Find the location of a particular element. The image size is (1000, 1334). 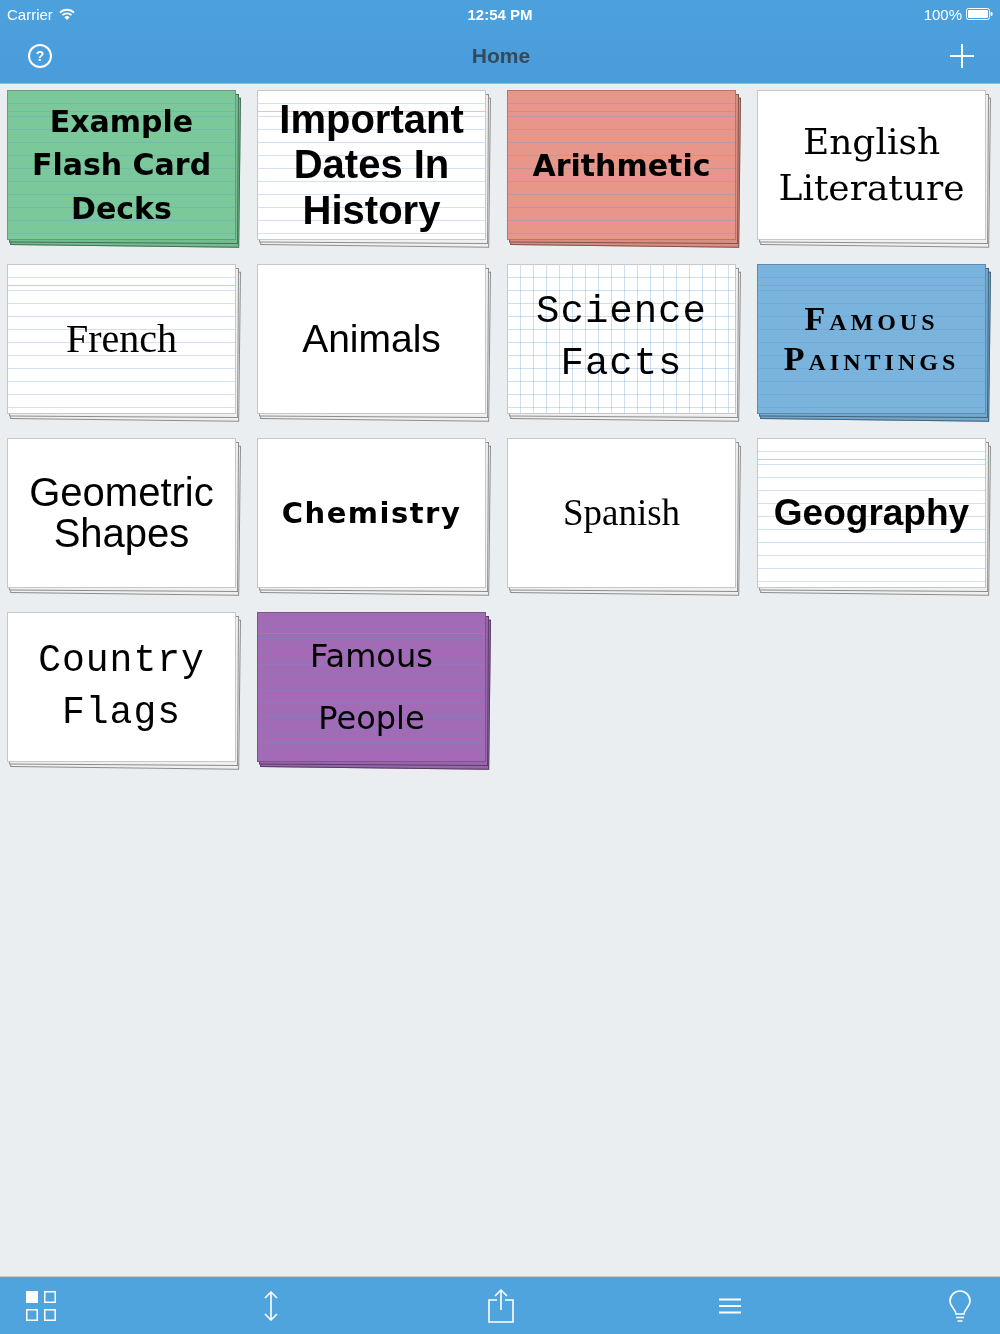

share-icon is located at coordinates (500, 1305).